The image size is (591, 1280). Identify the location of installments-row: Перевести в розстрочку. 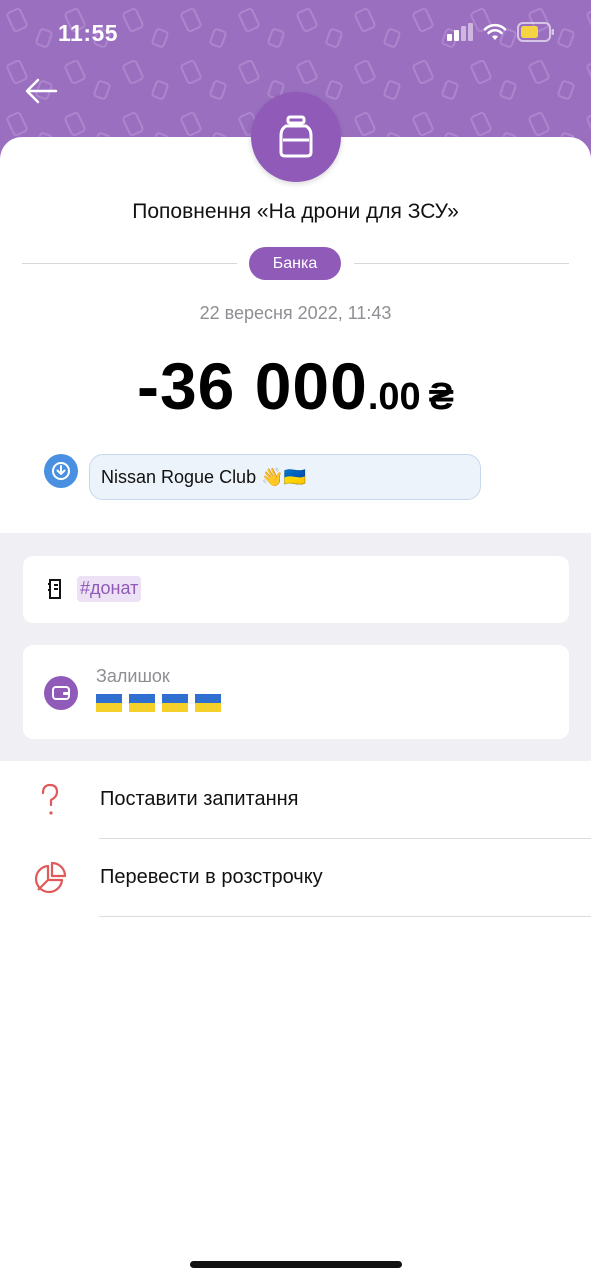
(295, 878).